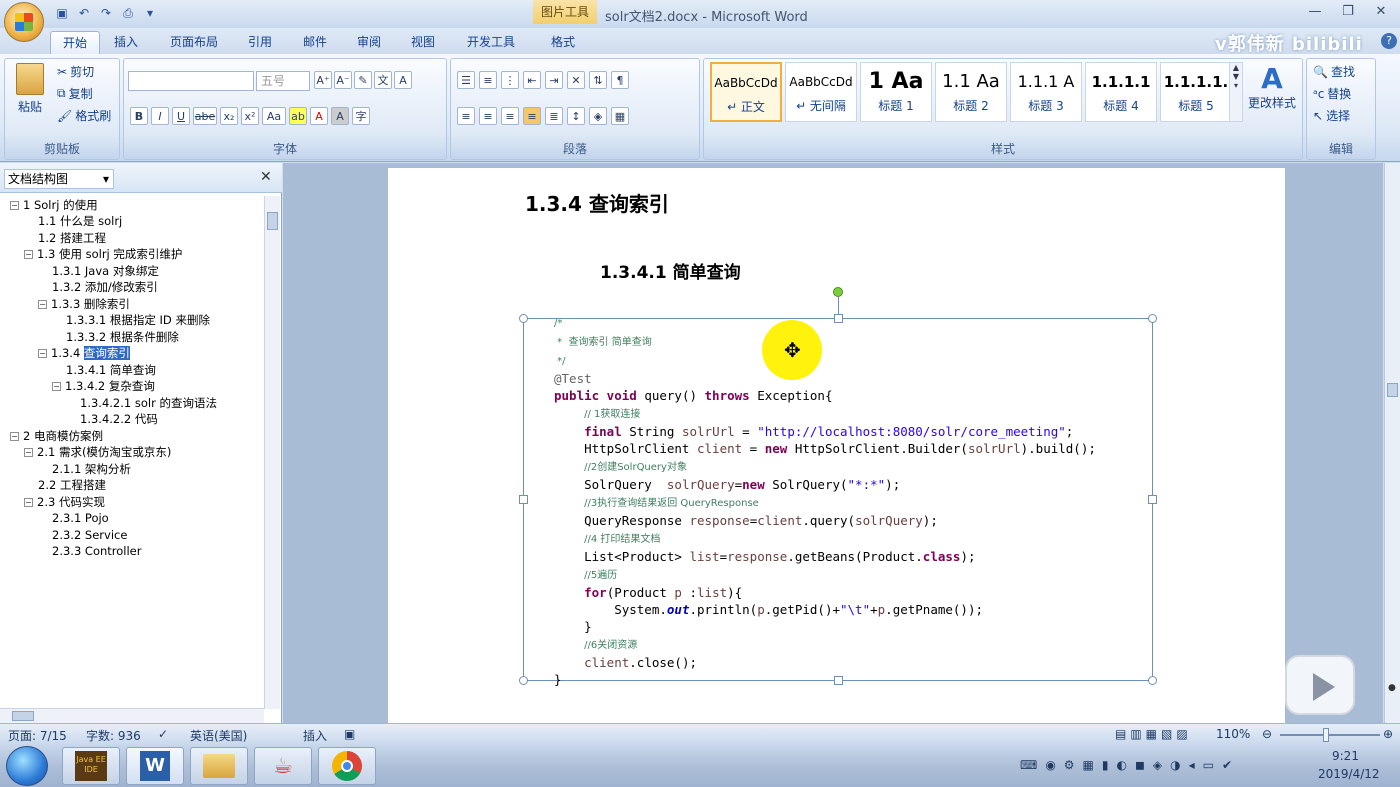 The height and width of the screenshot is (787, 1400). I want to click on rotate-handle, so click(838, 292).